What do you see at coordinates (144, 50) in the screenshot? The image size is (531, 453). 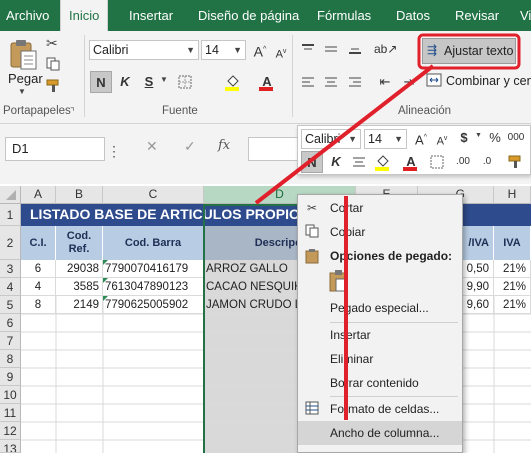 I see `font-name-combo: Calibri ▼` at bounding box center [144, 50].